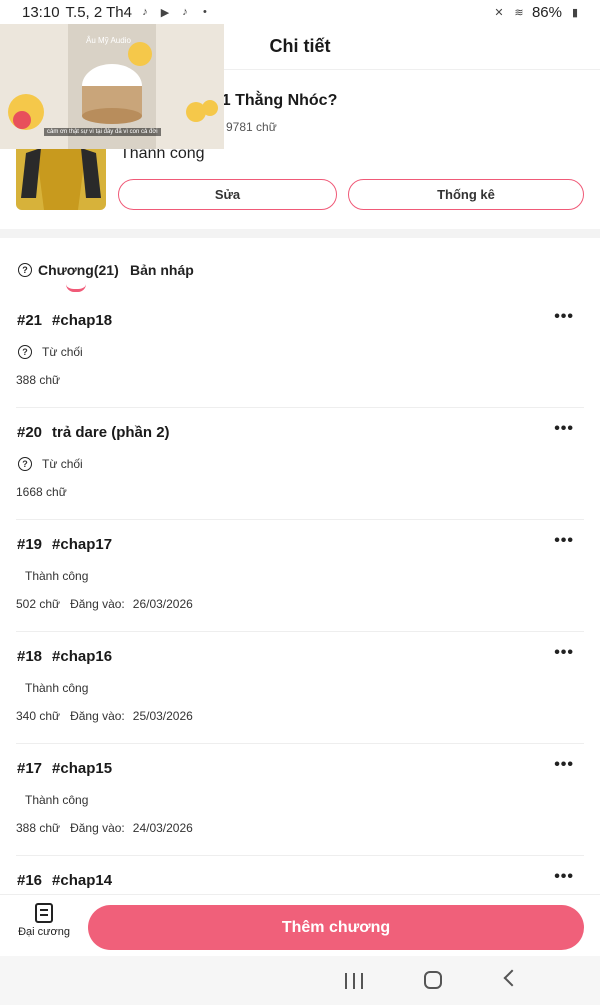 This screenshot has height=1005, width=600. I want to click on chapter-word-count: 1668 chữ, so click(41, 492).